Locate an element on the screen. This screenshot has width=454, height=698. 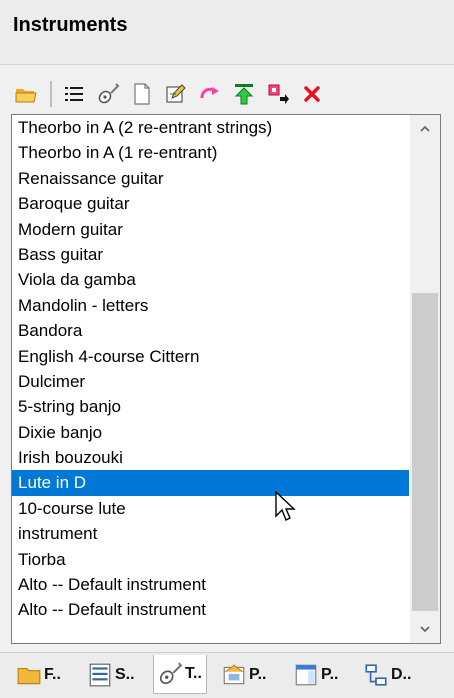
chevron-up-icon is located at coordinates (425, 128).